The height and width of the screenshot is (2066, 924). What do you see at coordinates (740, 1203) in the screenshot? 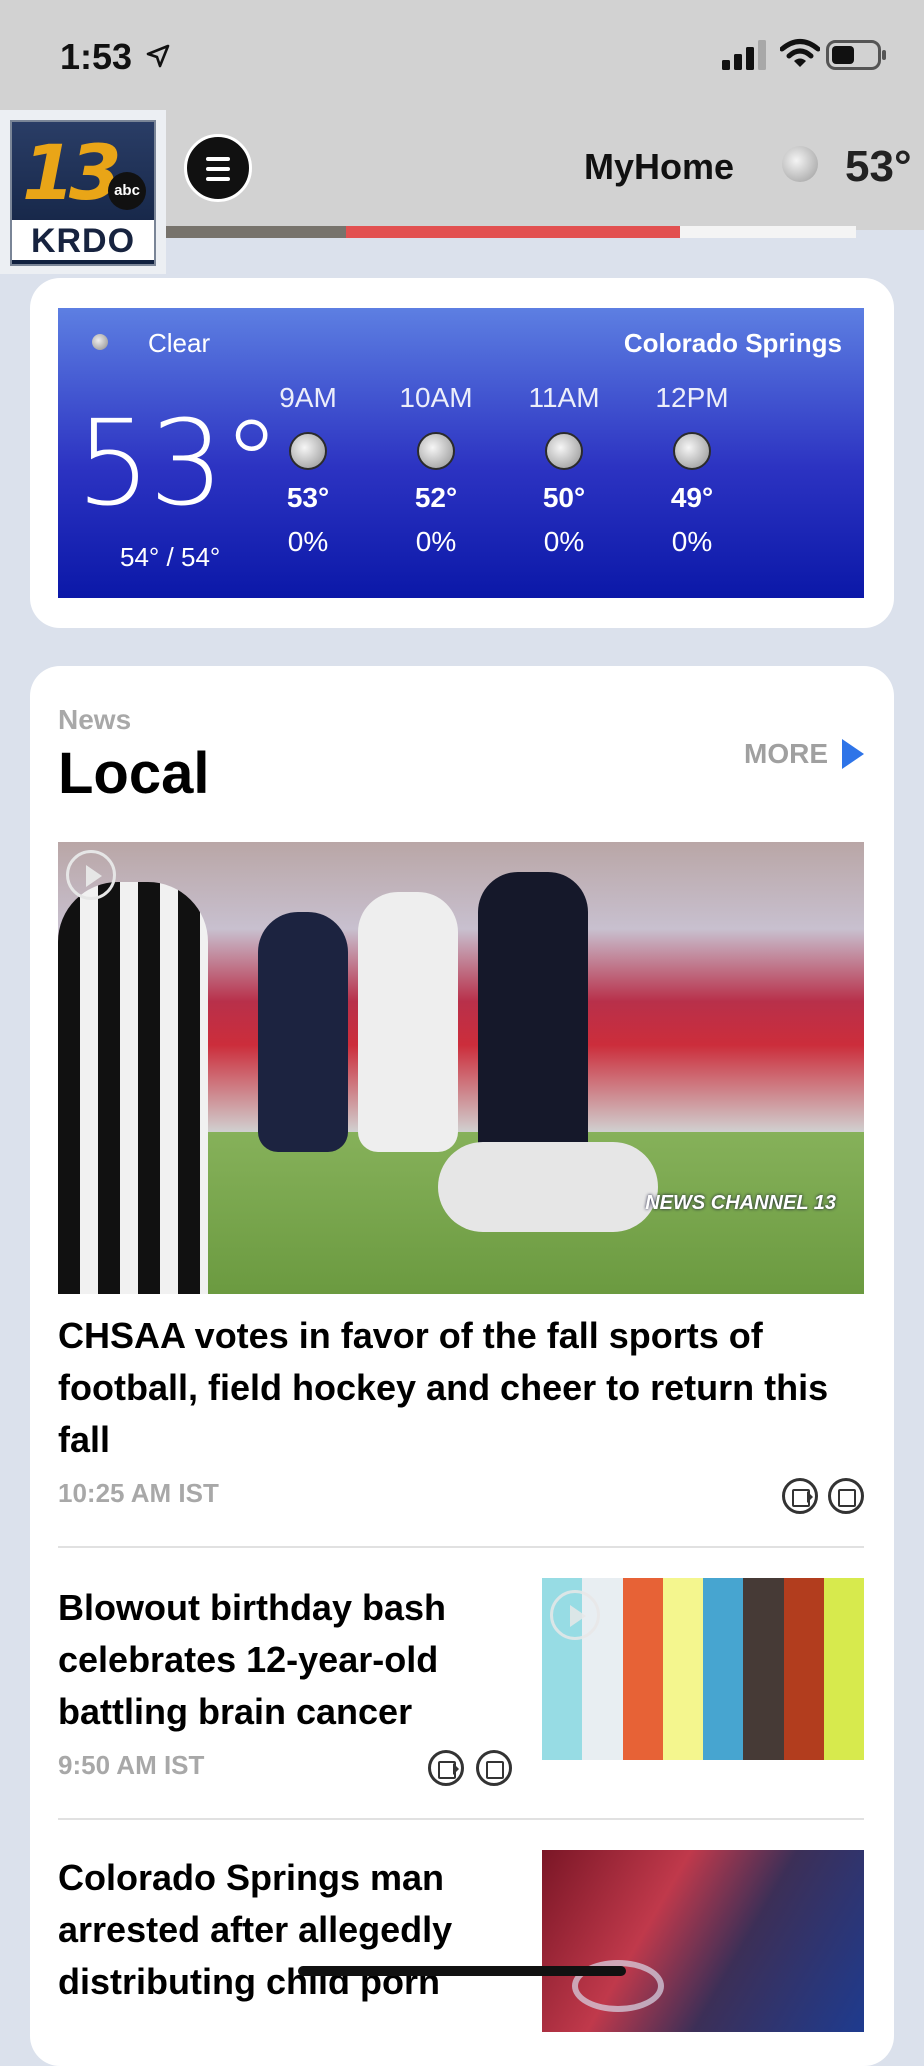
I see `channel-watermark: NEWS CHANNEL 13` at bounding box center [740, 1203].